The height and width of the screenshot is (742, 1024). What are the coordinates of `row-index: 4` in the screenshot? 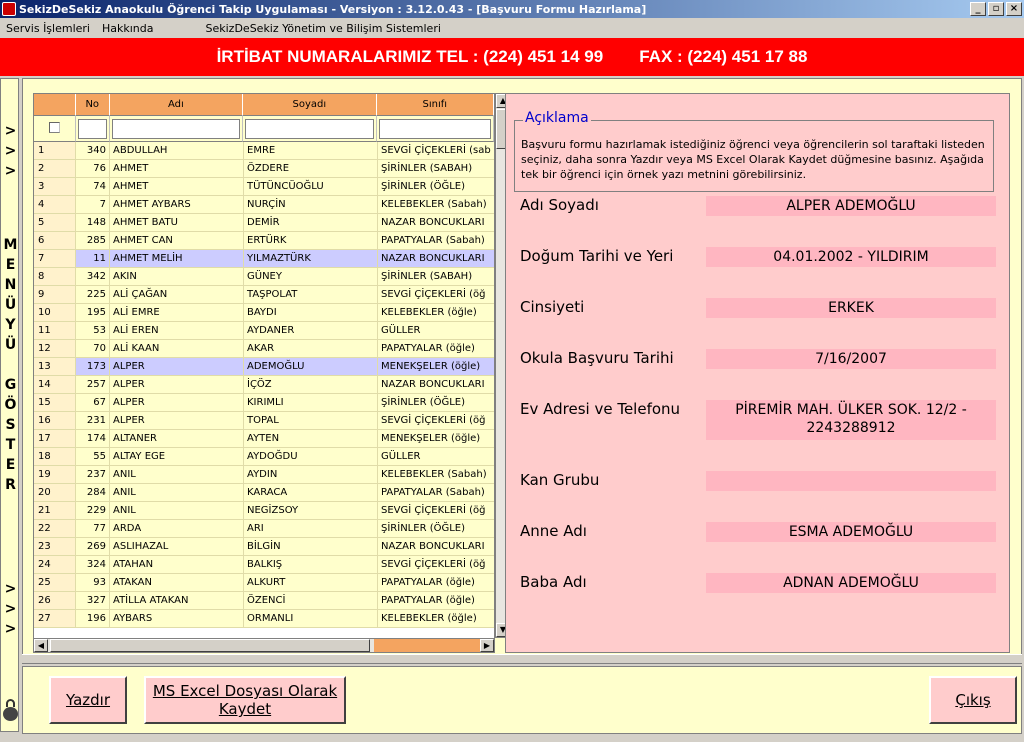 It's located at (55, 204).